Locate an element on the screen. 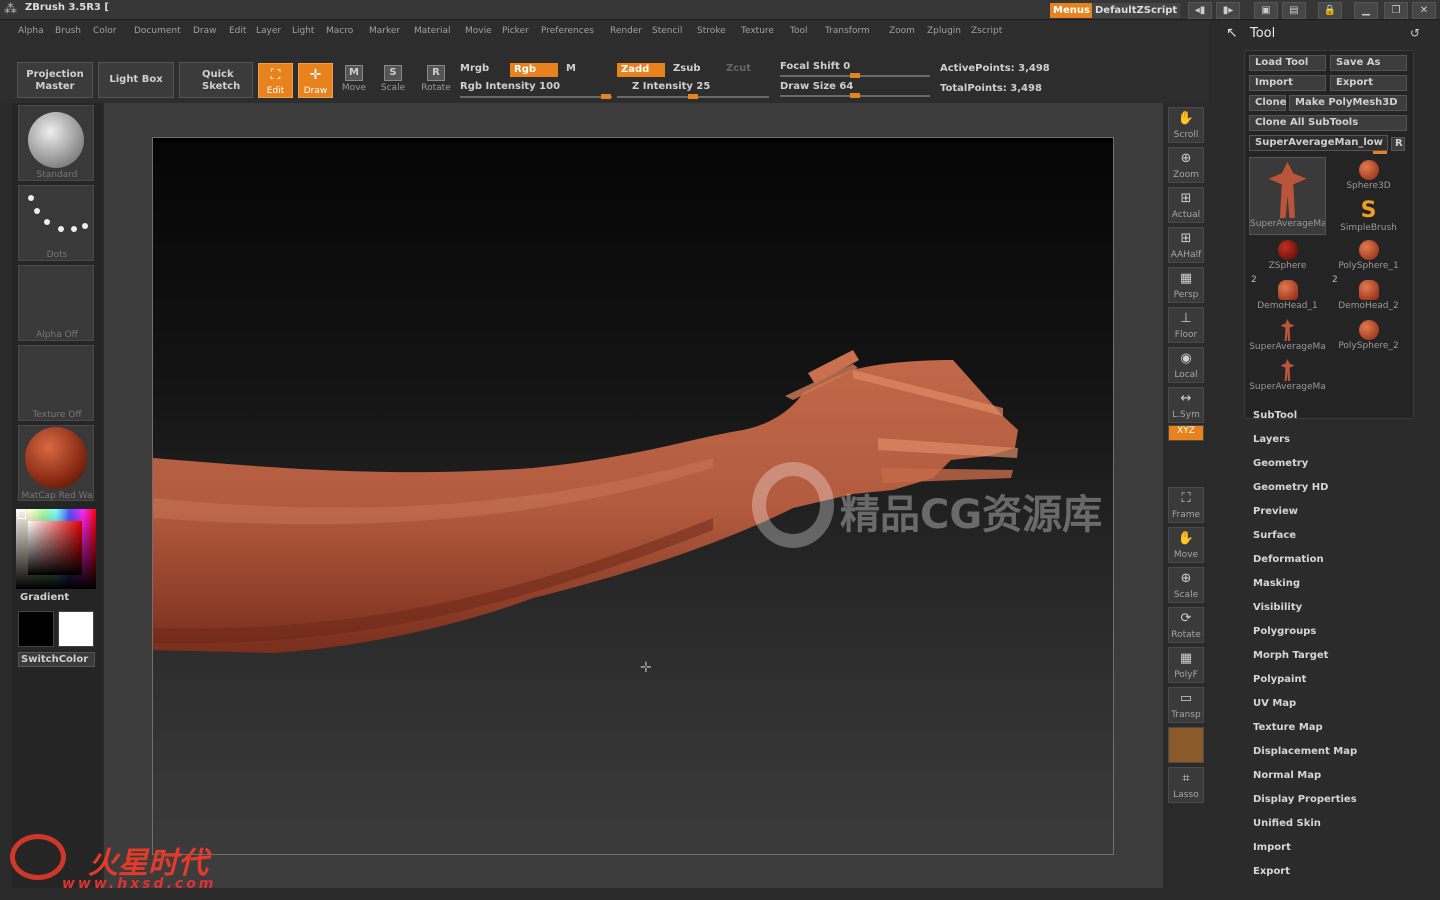 The width and height of the screenshot is (1440, 900). tool-thumb: 2 DemoHead_2 is located at coordinates (1368, 295).